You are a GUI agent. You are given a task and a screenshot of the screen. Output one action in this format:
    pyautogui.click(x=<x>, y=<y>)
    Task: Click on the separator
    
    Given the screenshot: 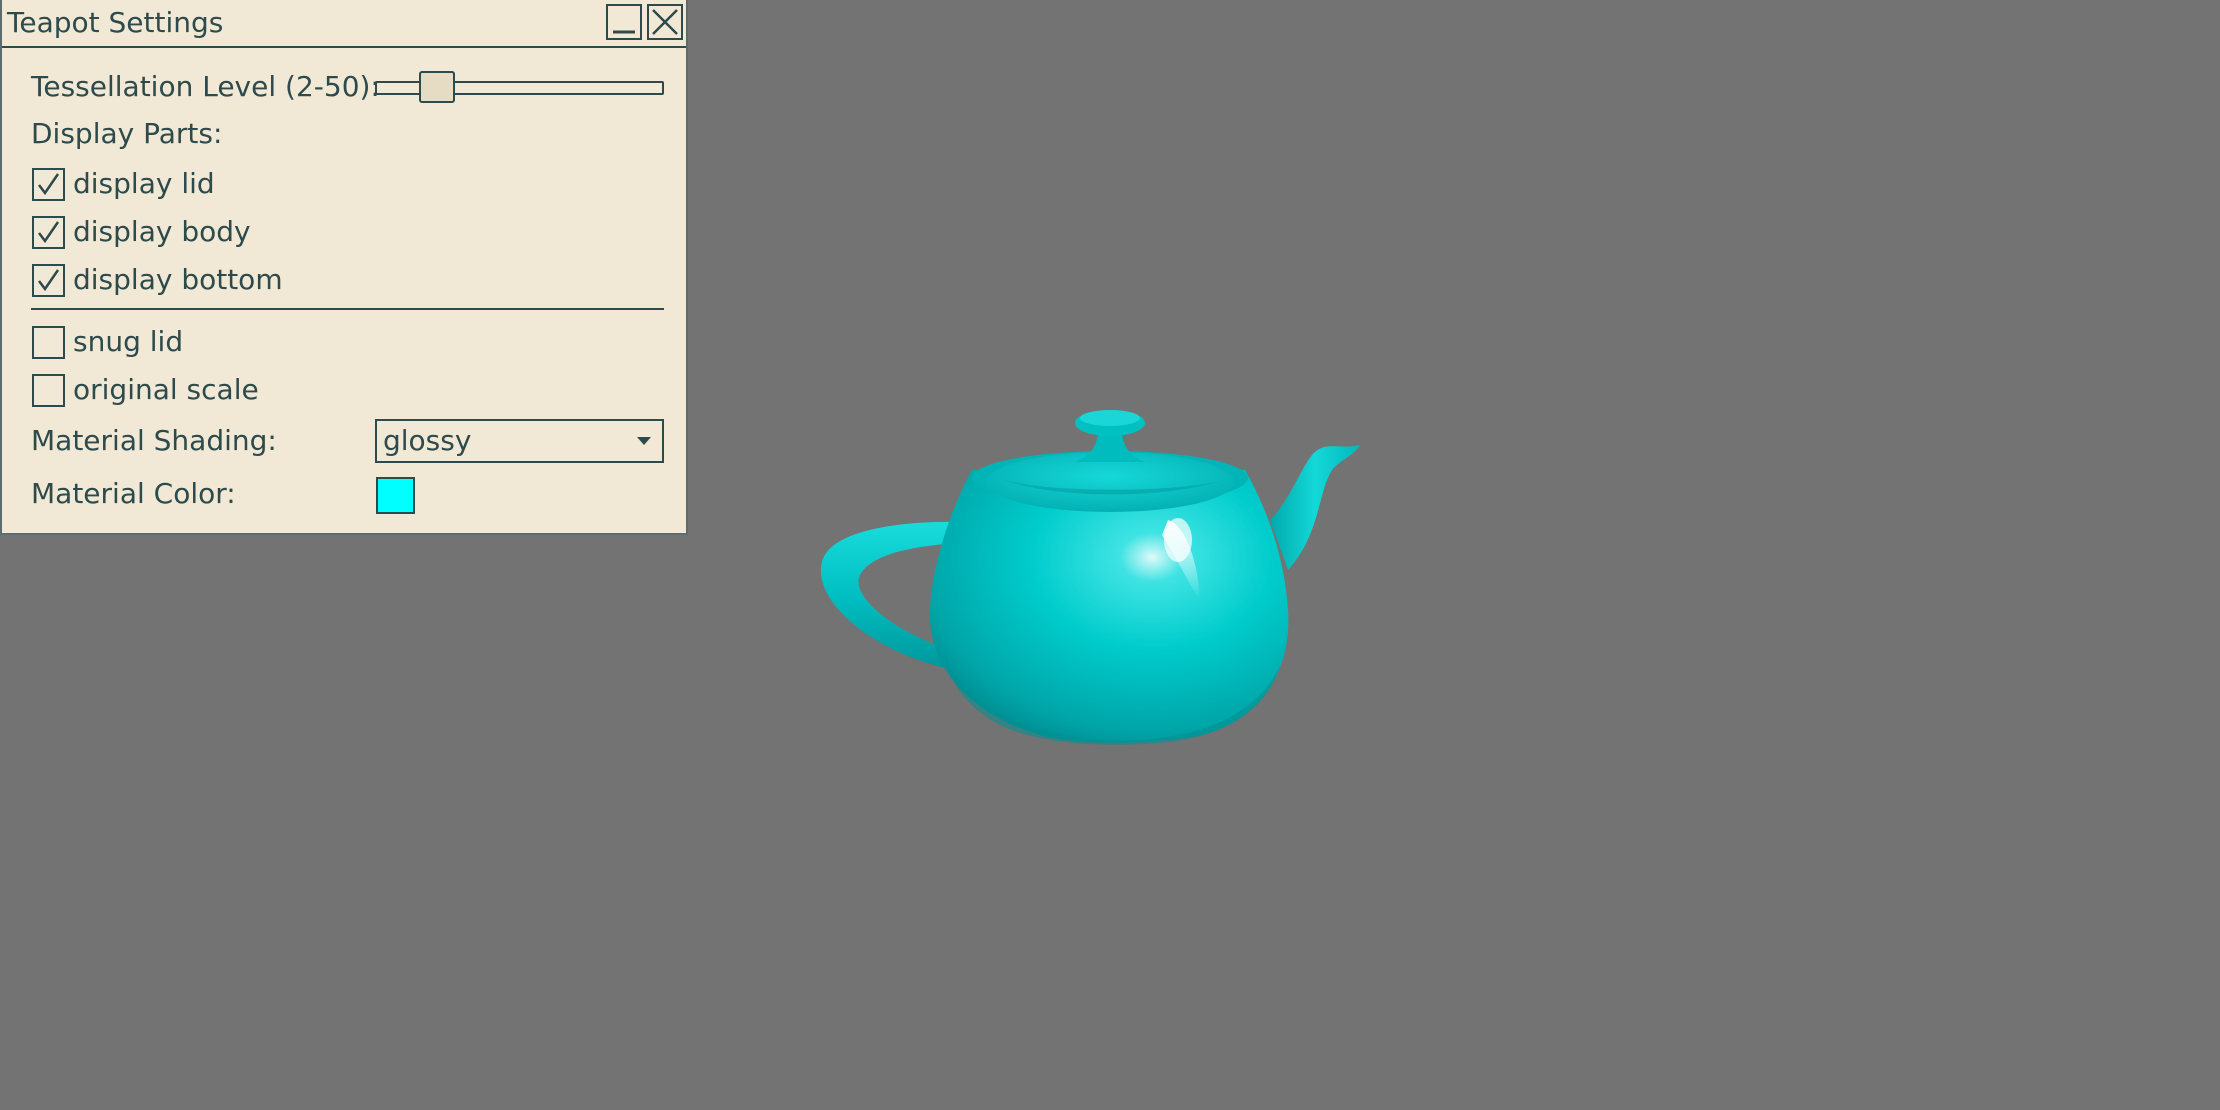 What is the action you would take?
    pyautogui.click(x=347, y=309)
    